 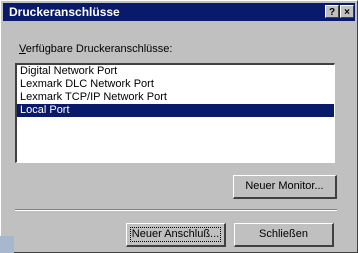 I want to click on close-window-button: ×, so click(x=347, y=11).